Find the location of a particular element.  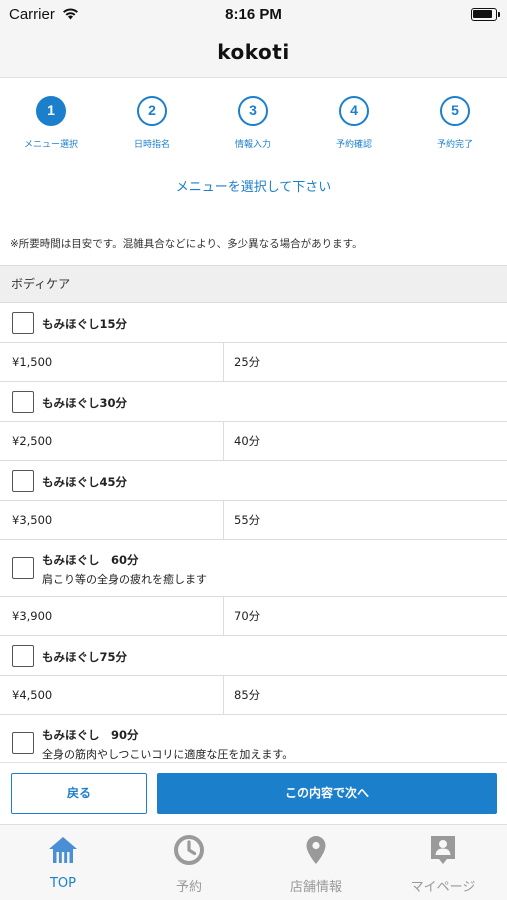

tab-store-info: 店舗情報 is located at coordinates (316, 862).